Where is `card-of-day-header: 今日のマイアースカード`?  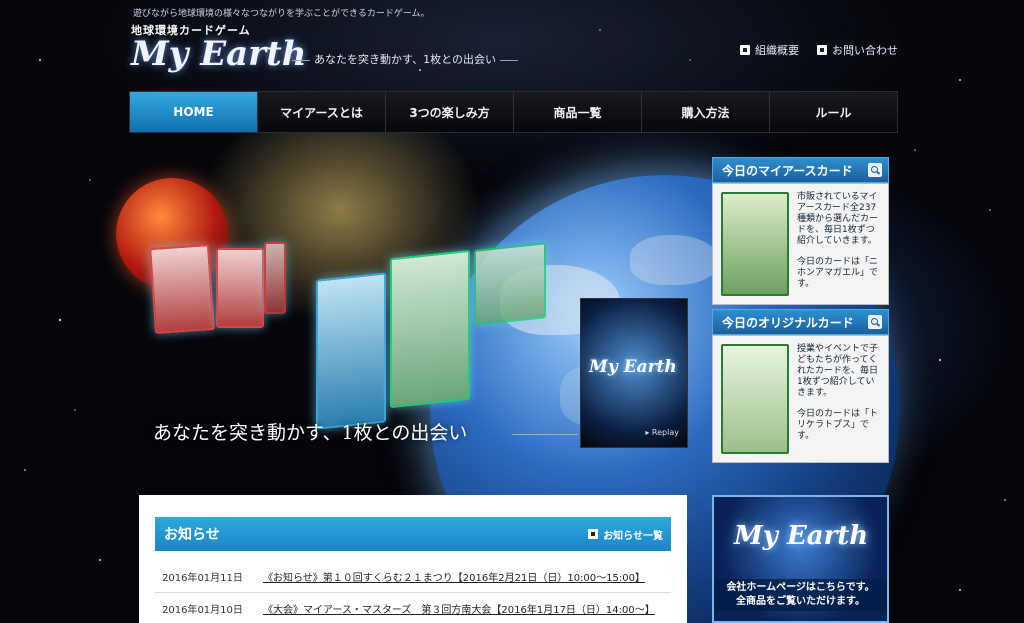
card-of-day-header: 今日のマイアースカード is located at coordinates (800, 170).